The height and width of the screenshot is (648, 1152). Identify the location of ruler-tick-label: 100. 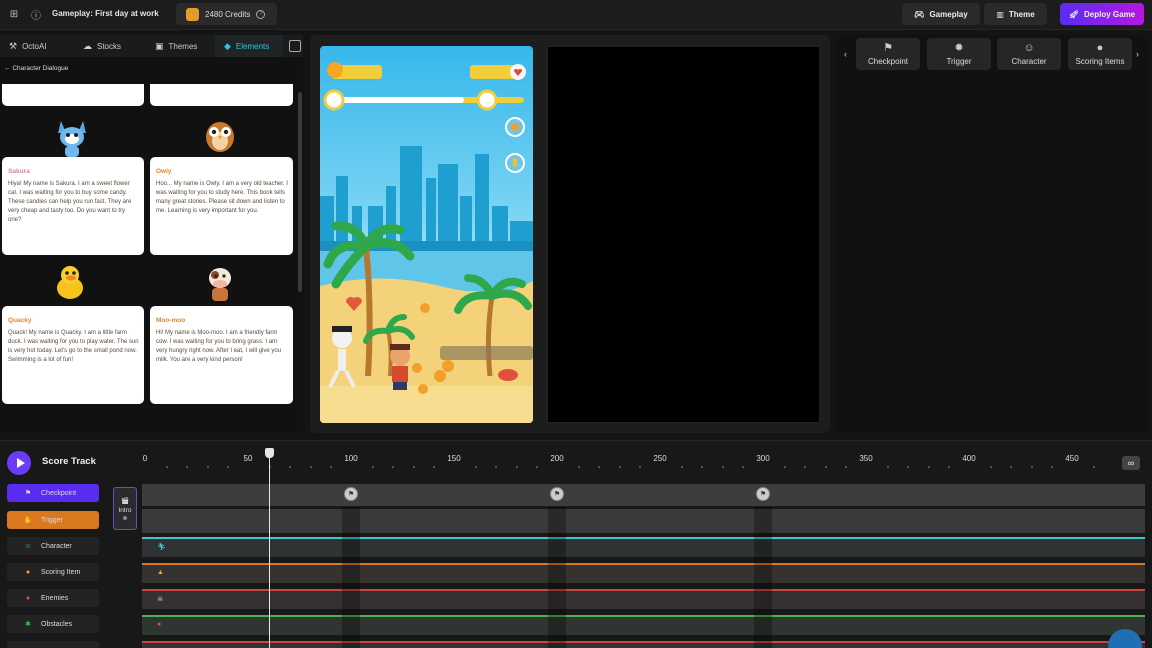
(351, 458).